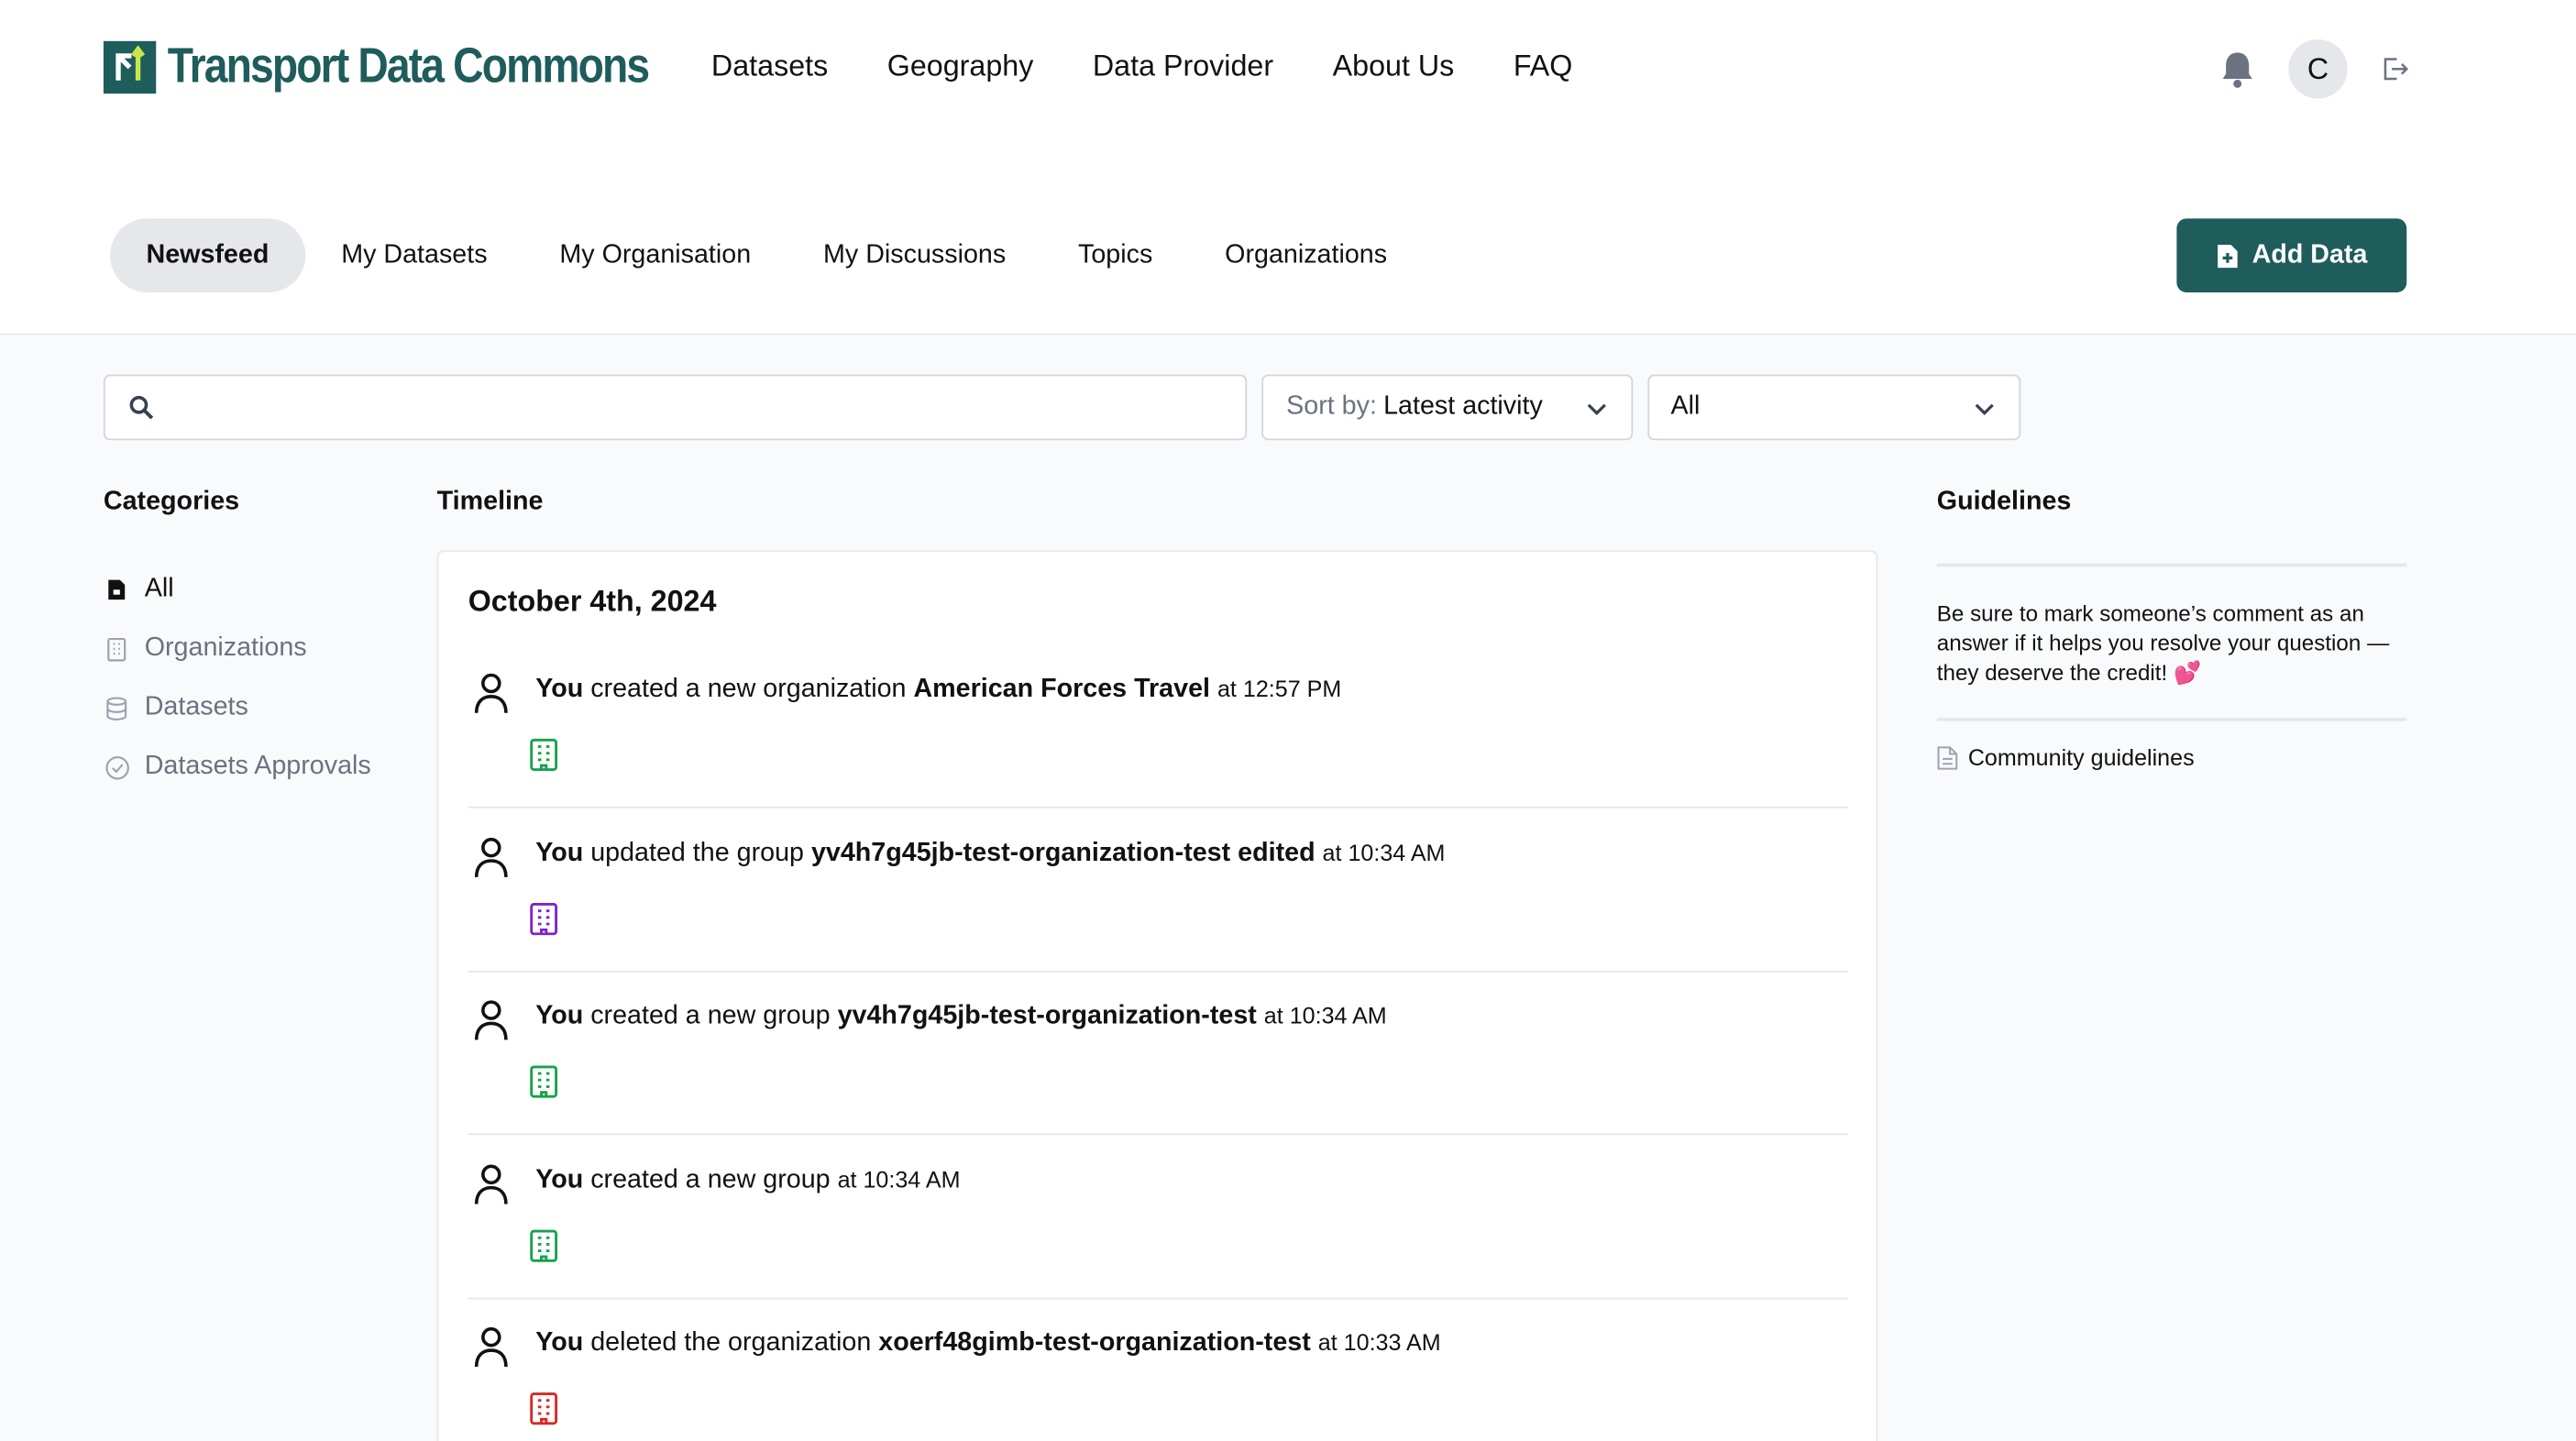 The image size is (2576, 1441). I want to click on logo-icon, so click(130, 67).